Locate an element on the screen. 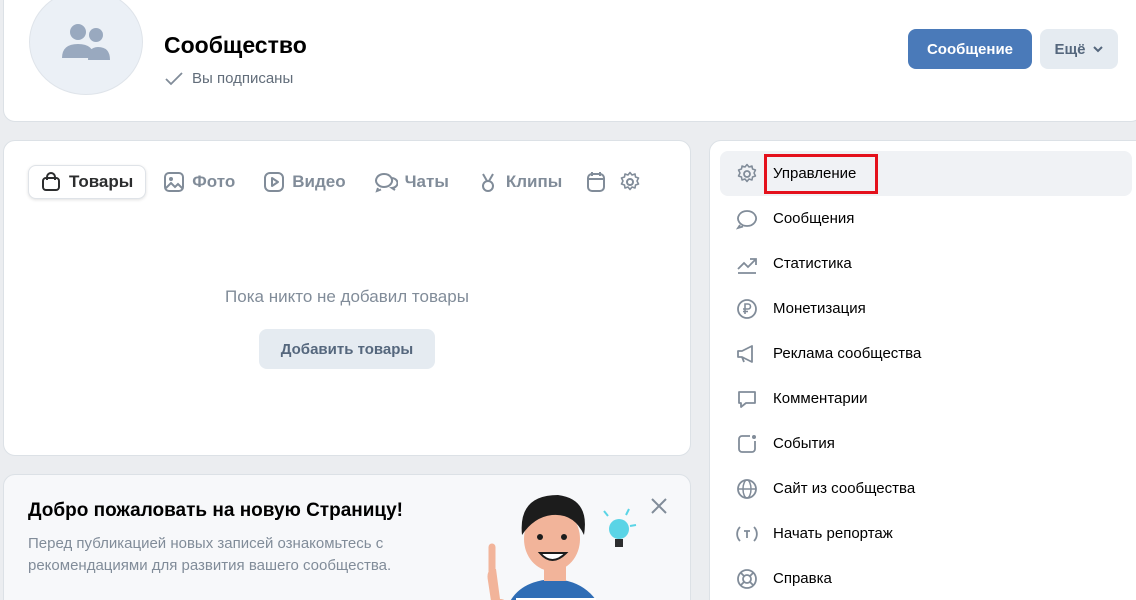 The width and height of the screenshot is (1136, 600). side-menu-item-advertising: Реклама сообщества is located at coordinates (926, 353).